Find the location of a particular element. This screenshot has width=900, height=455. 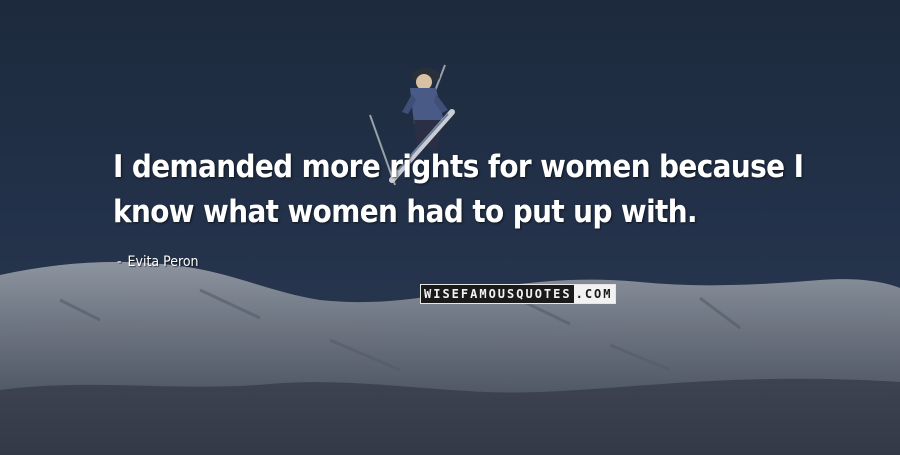

author-name: Evita Peron is located at coordinates (163, 262).